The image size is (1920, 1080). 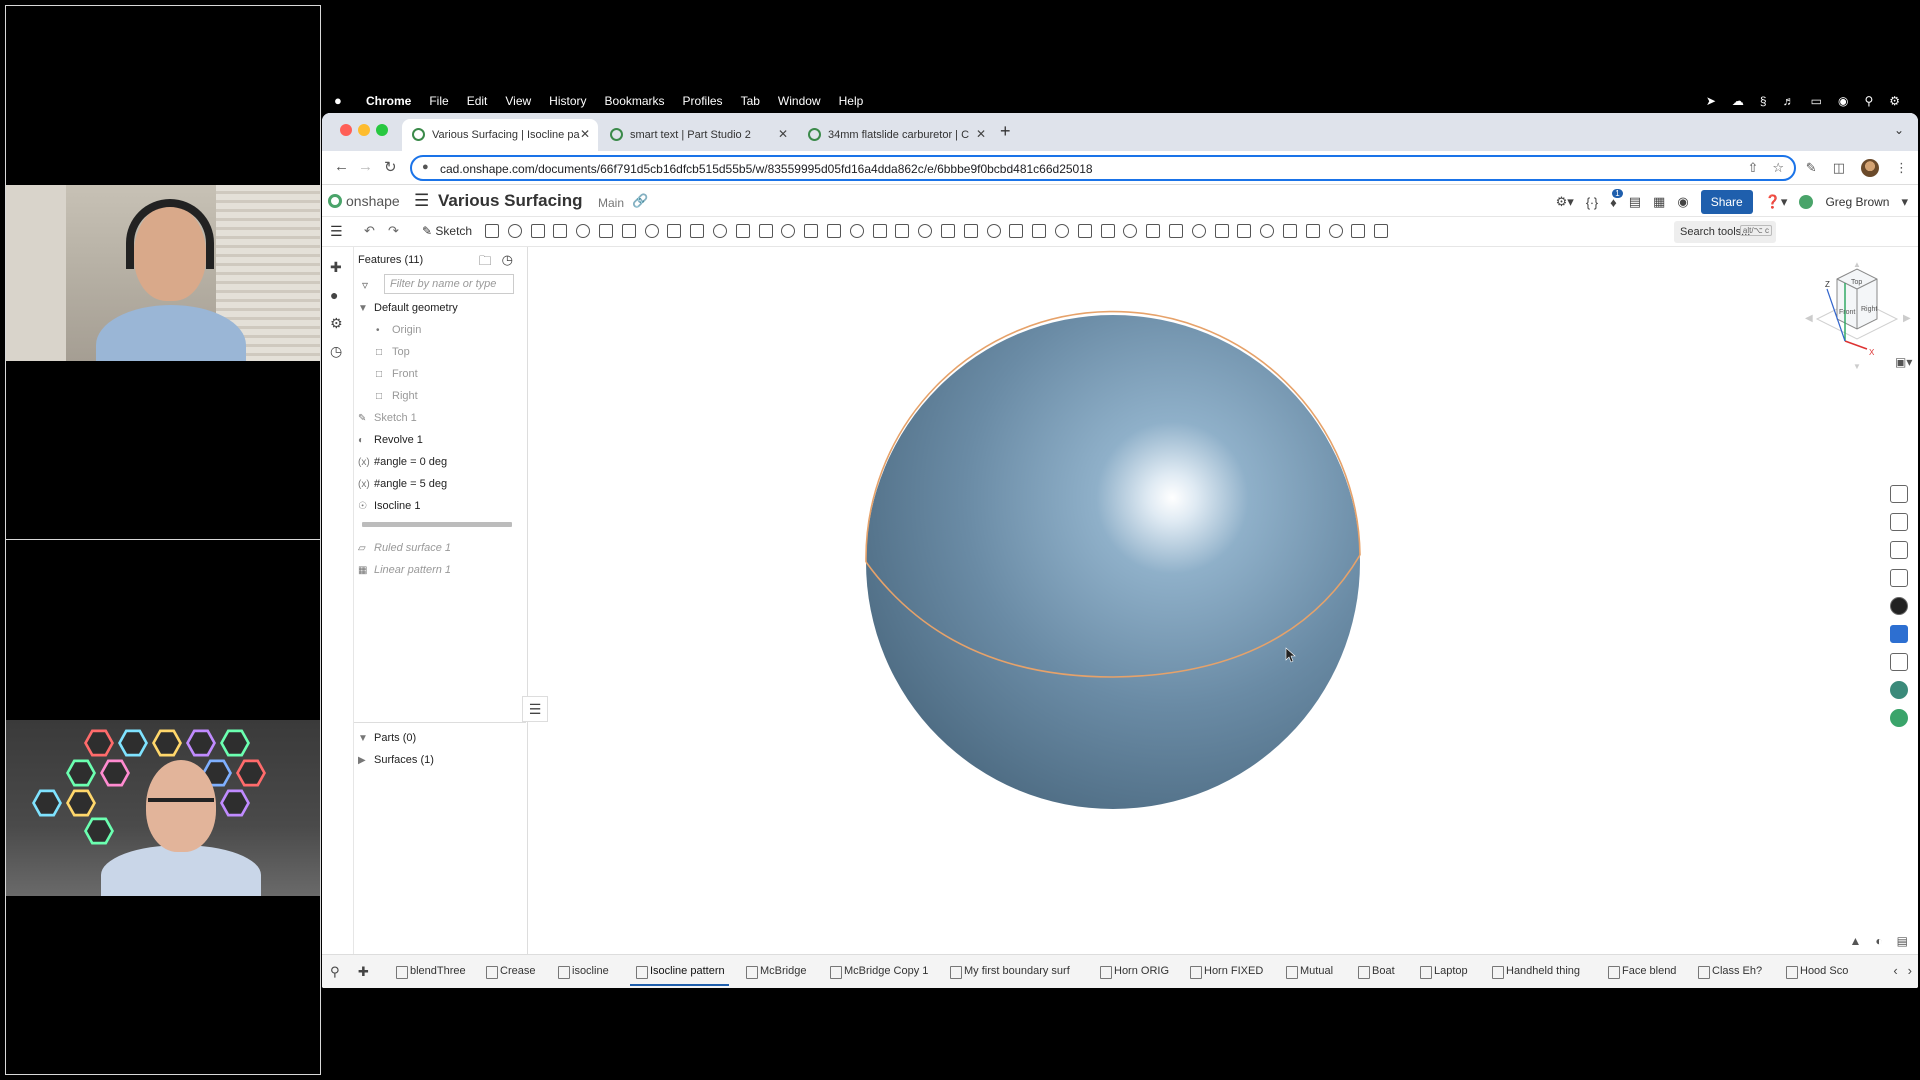 I want to click on chamfer-tool-icon, so click(x=652, y=231).